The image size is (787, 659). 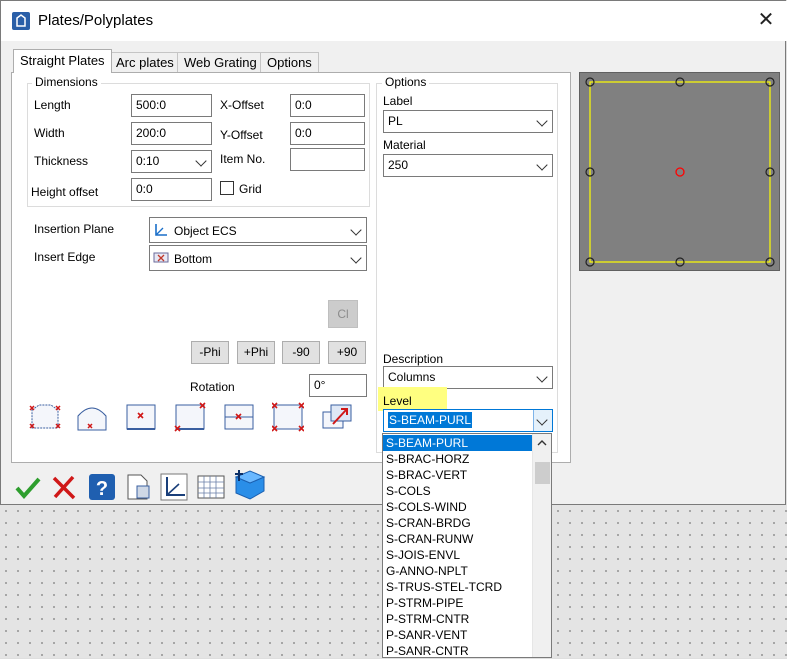 I want to click on rotation-label: Rotation, so click(x=212, y=387).